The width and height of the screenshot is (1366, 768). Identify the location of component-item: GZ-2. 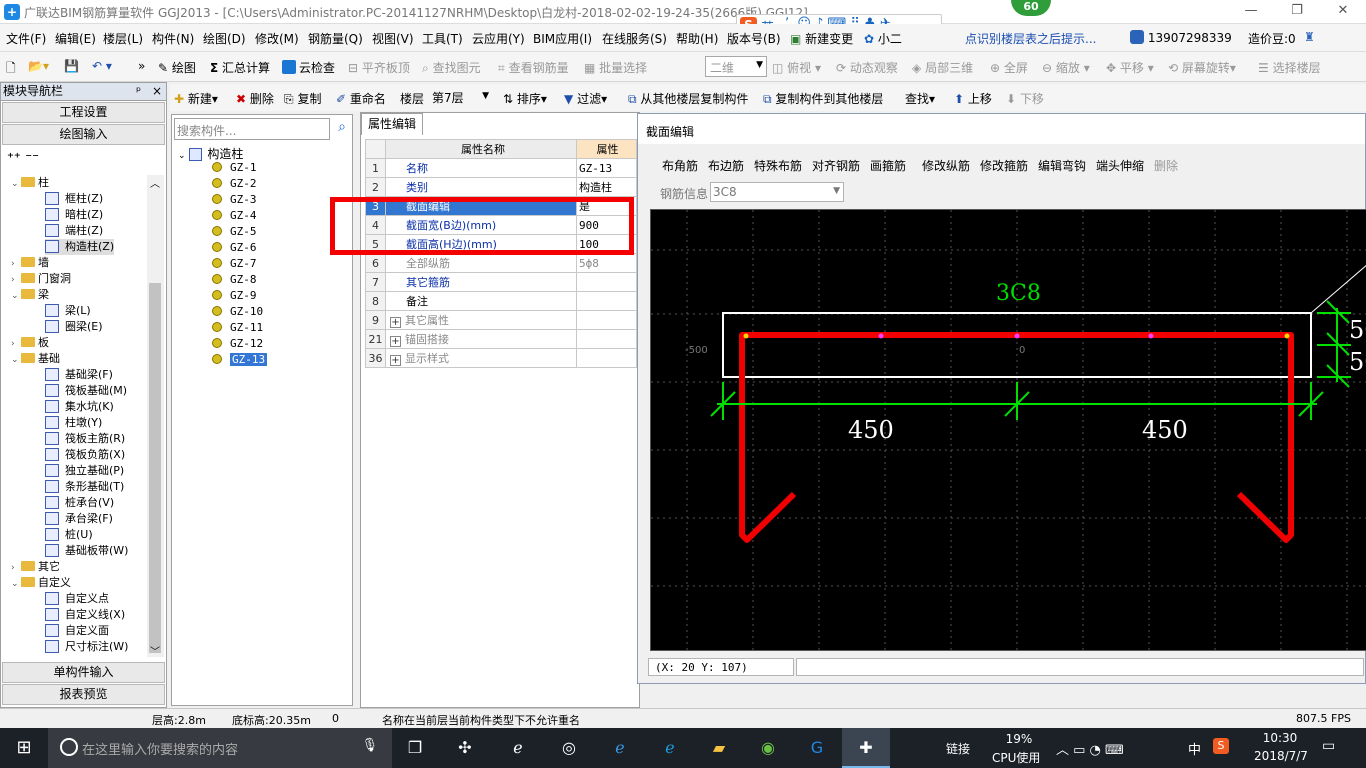
(234, 183).